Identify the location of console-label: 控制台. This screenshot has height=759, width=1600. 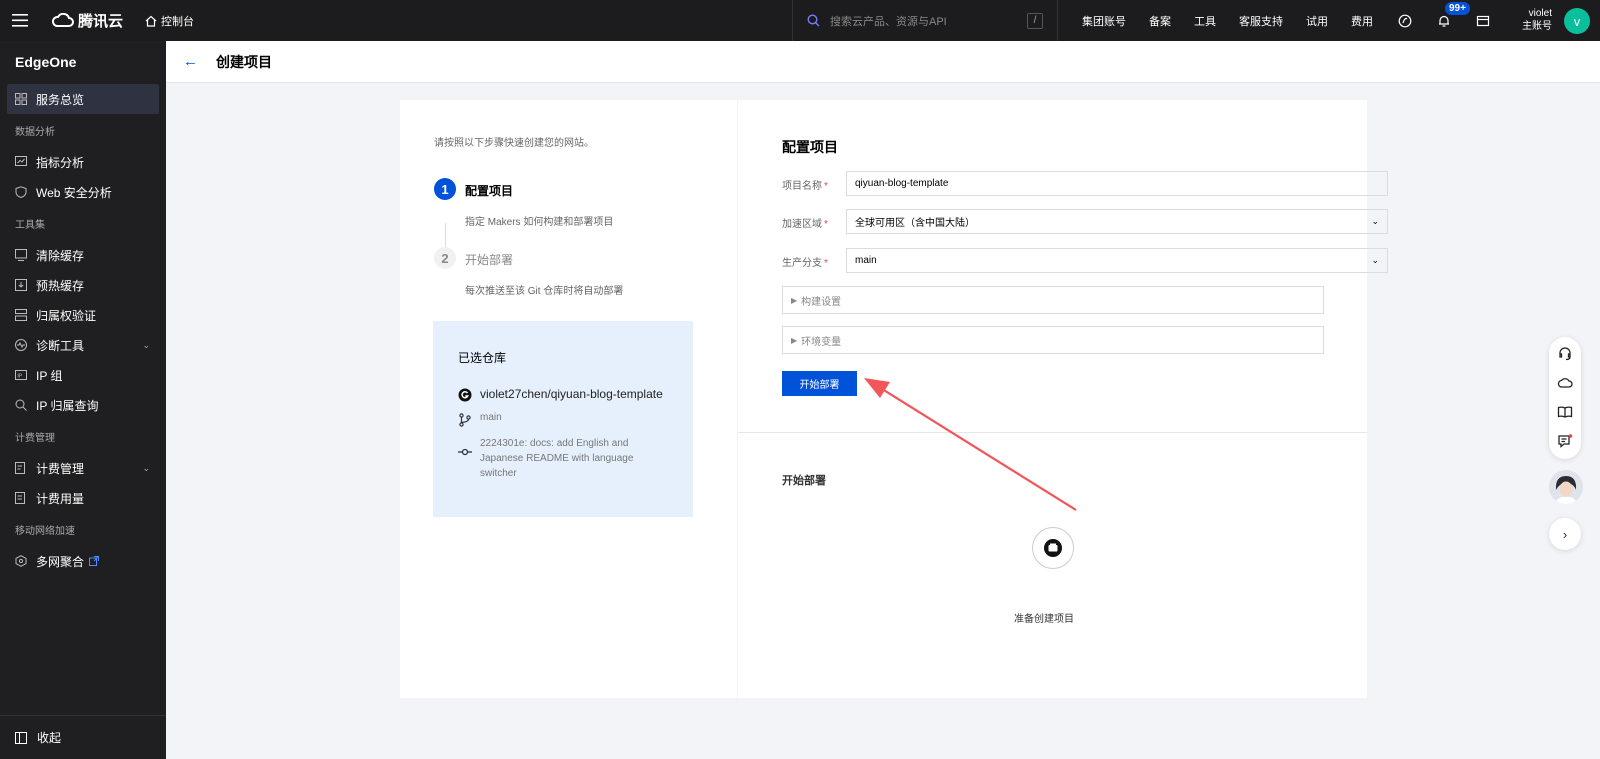
(178, 21).